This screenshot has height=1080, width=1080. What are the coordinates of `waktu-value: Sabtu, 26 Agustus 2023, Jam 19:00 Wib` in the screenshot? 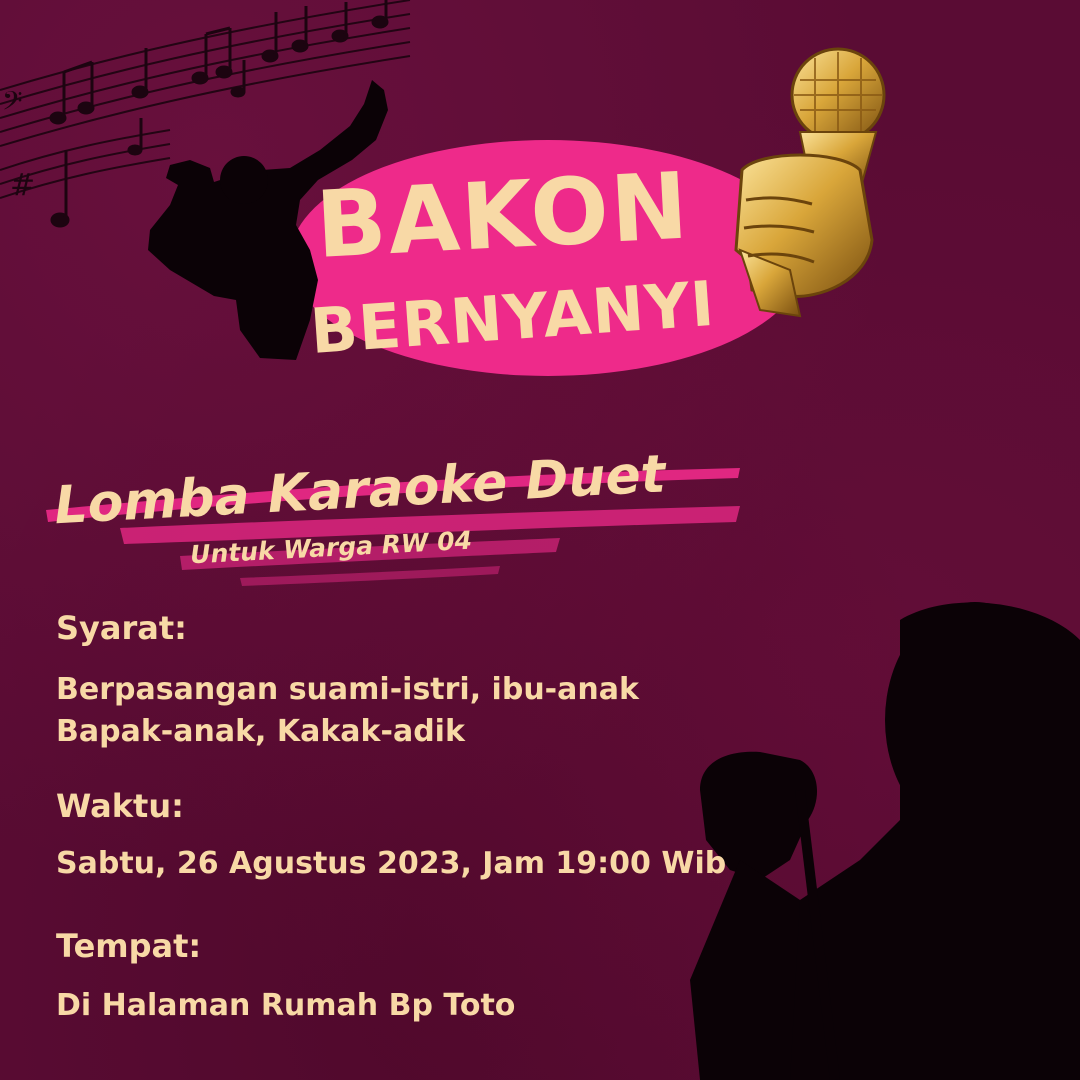 It's located at (391, 863).